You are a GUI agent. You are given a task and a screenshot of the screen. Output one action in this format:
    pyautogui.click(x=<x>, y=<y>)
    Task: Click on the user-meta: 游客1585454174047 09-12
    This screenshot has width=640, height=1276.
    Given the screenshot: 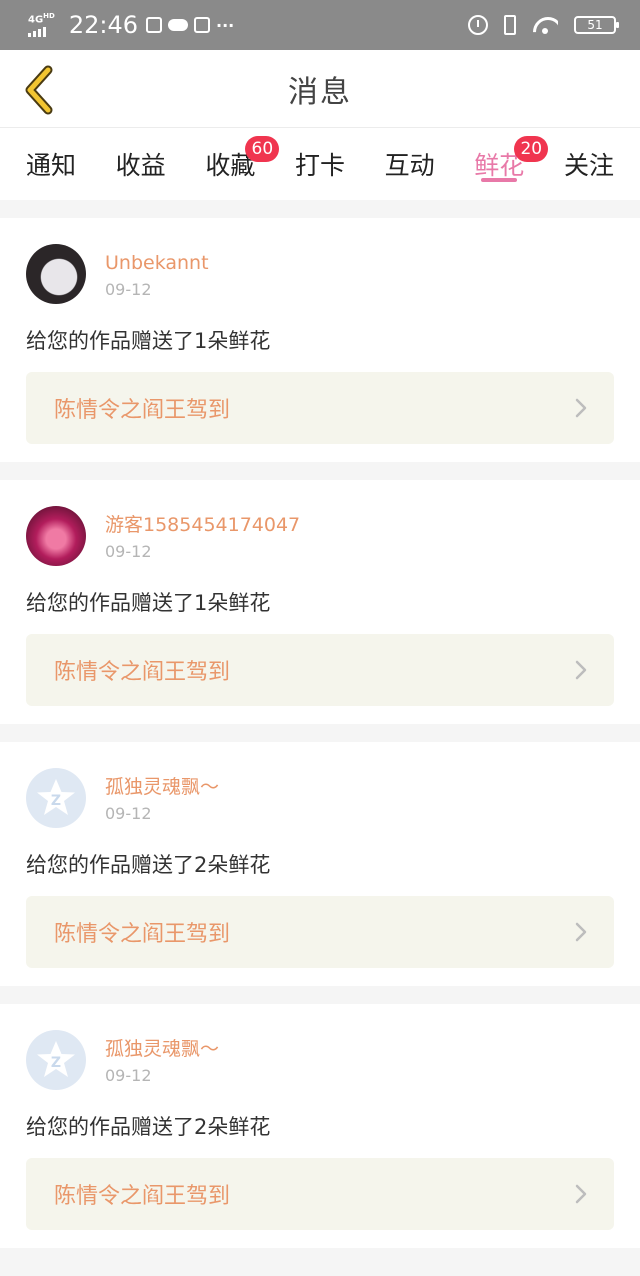 What is the action you would take?
    pyautogui.click(x=202, y=536)
    